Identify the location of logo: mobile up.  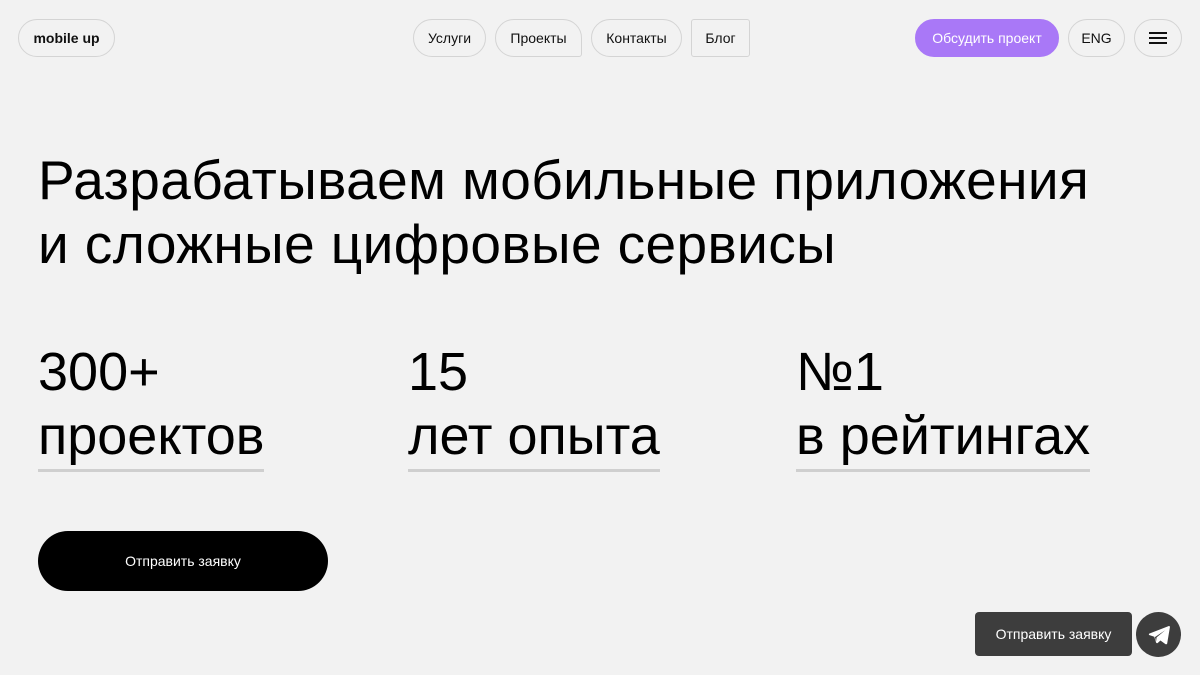
(66, 38).